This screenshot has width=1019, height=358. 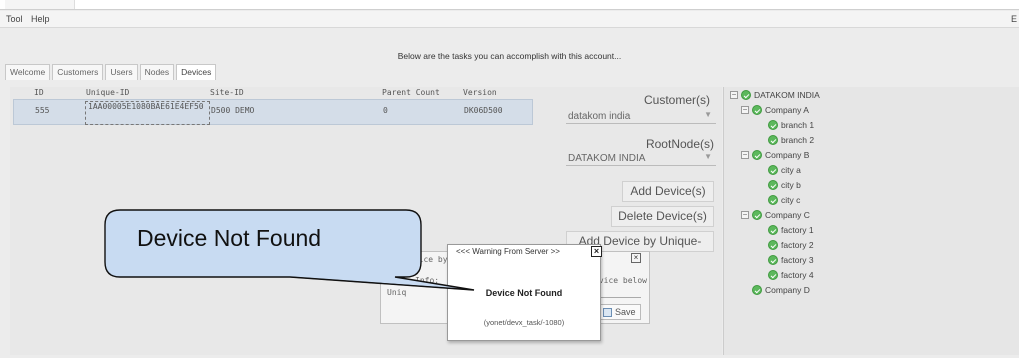 I want to click on info-label: Info:, so click(x=427, y=280).